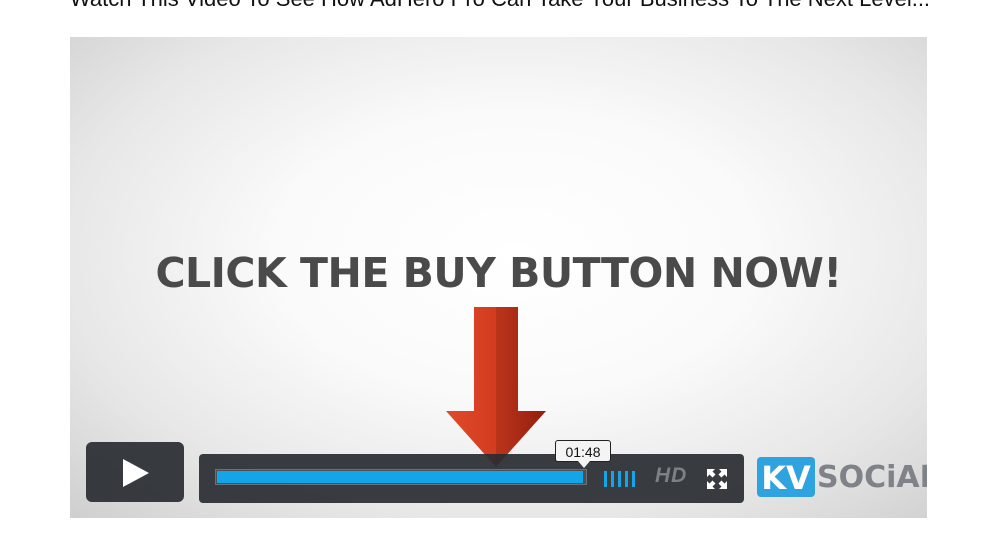  Describe the element at coordinates (623, 479) in the screenshot. I see `volume-control` at that location.